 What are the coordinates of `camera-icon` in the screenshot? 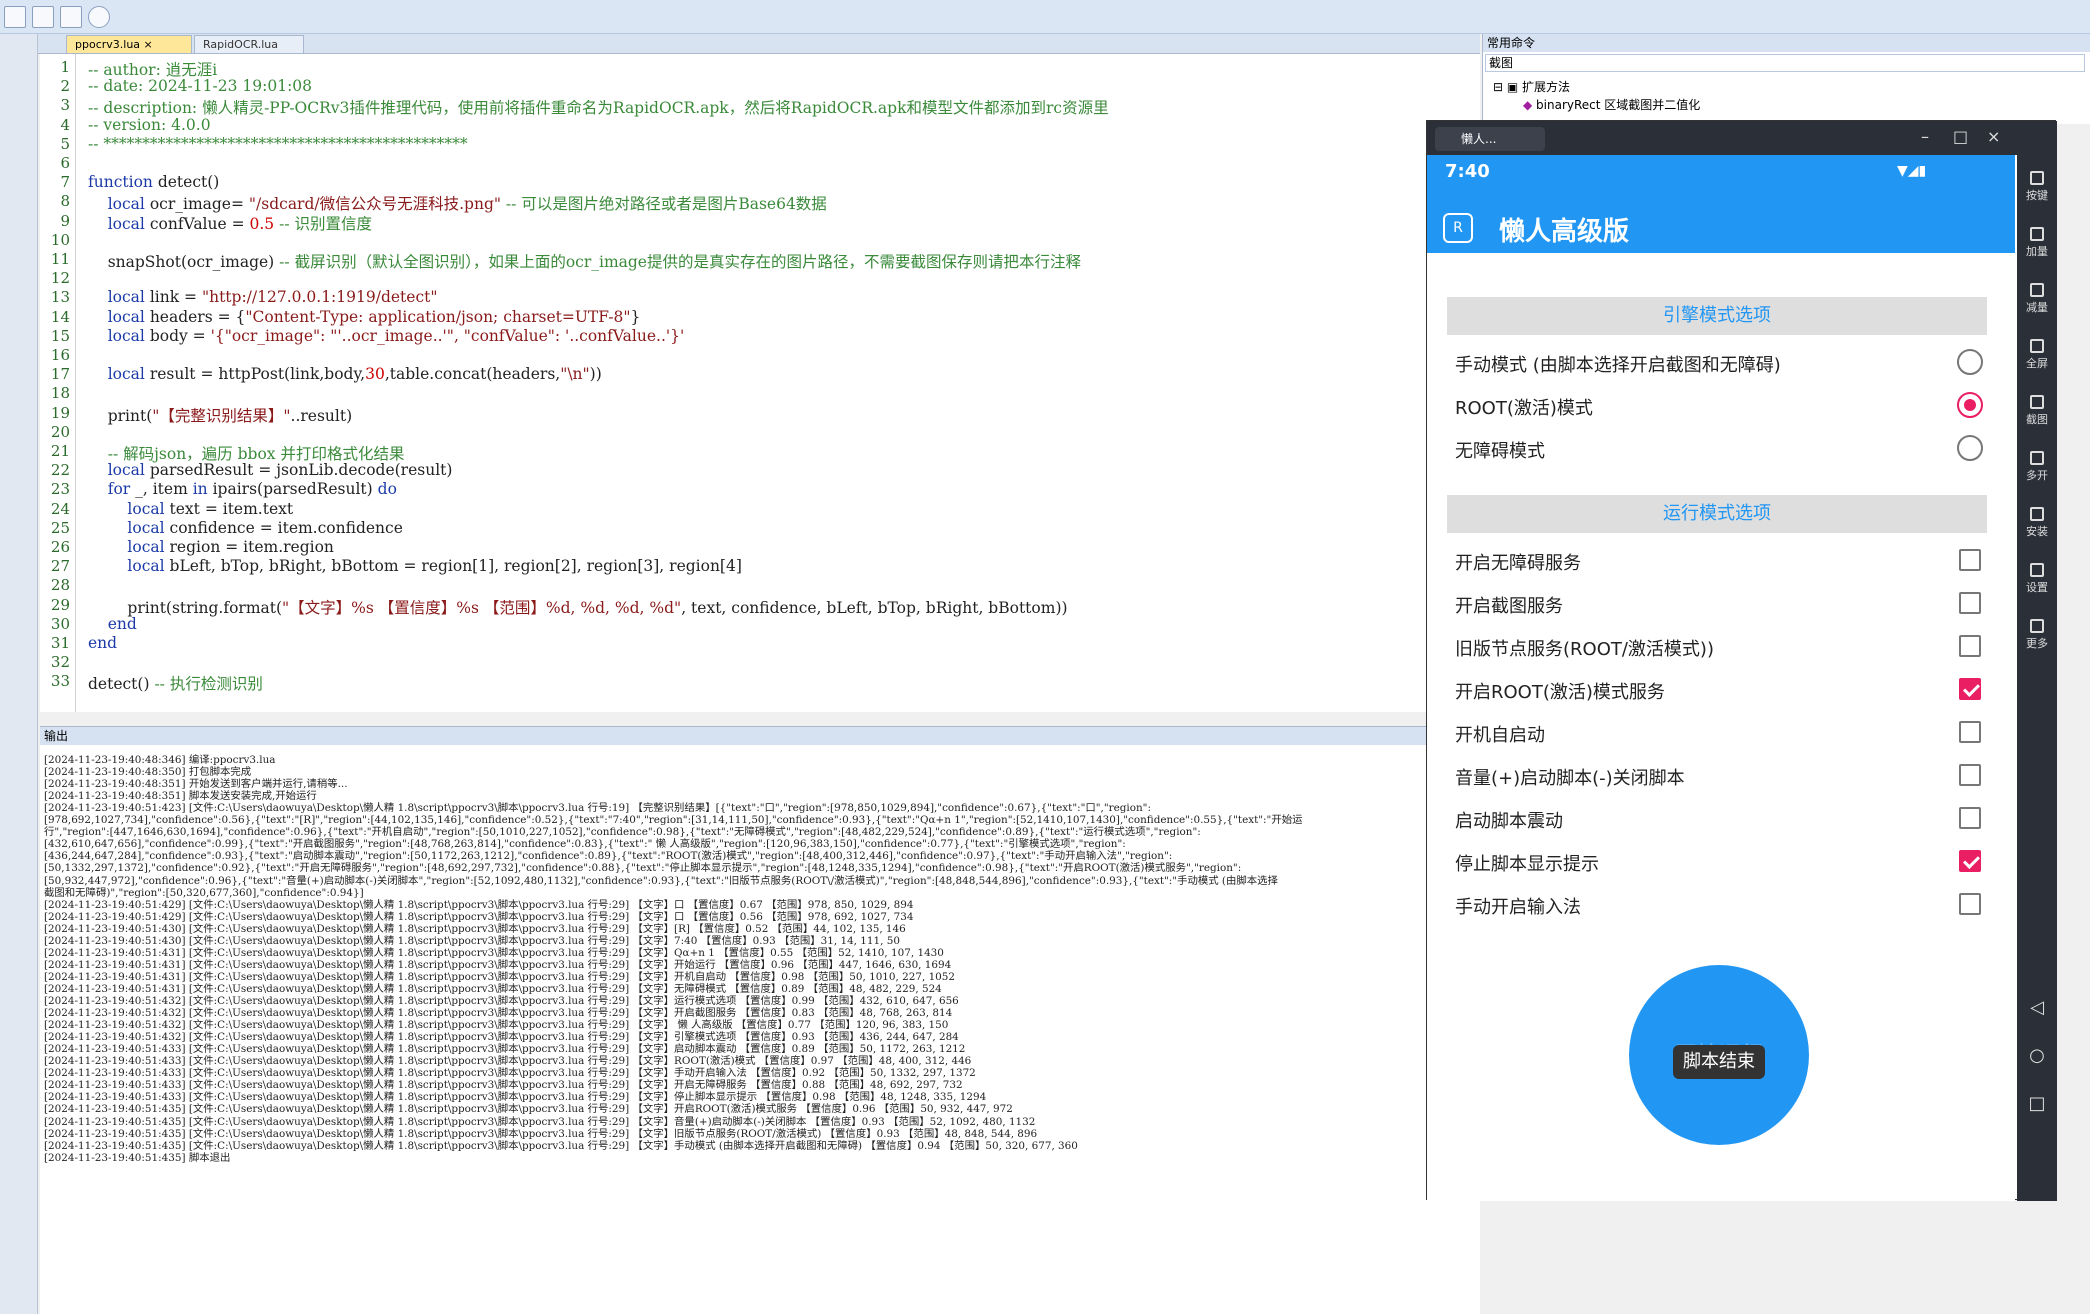 It's located at (43, 17).